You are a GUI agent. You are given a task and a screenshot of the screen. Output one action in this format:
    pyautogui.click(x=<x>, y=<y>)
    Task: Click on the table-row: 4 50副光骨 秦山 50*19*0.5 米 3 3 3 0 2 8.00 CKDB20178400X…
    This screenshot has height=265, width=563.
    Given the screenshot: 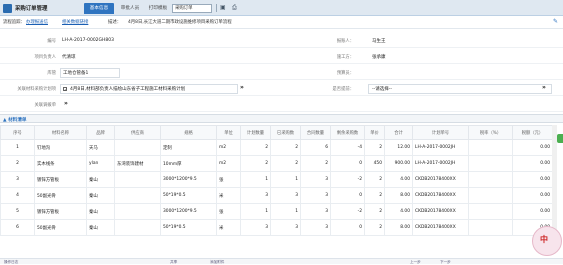 What is the action you would take?
    pyautogui.click(x=276, y=195)
    